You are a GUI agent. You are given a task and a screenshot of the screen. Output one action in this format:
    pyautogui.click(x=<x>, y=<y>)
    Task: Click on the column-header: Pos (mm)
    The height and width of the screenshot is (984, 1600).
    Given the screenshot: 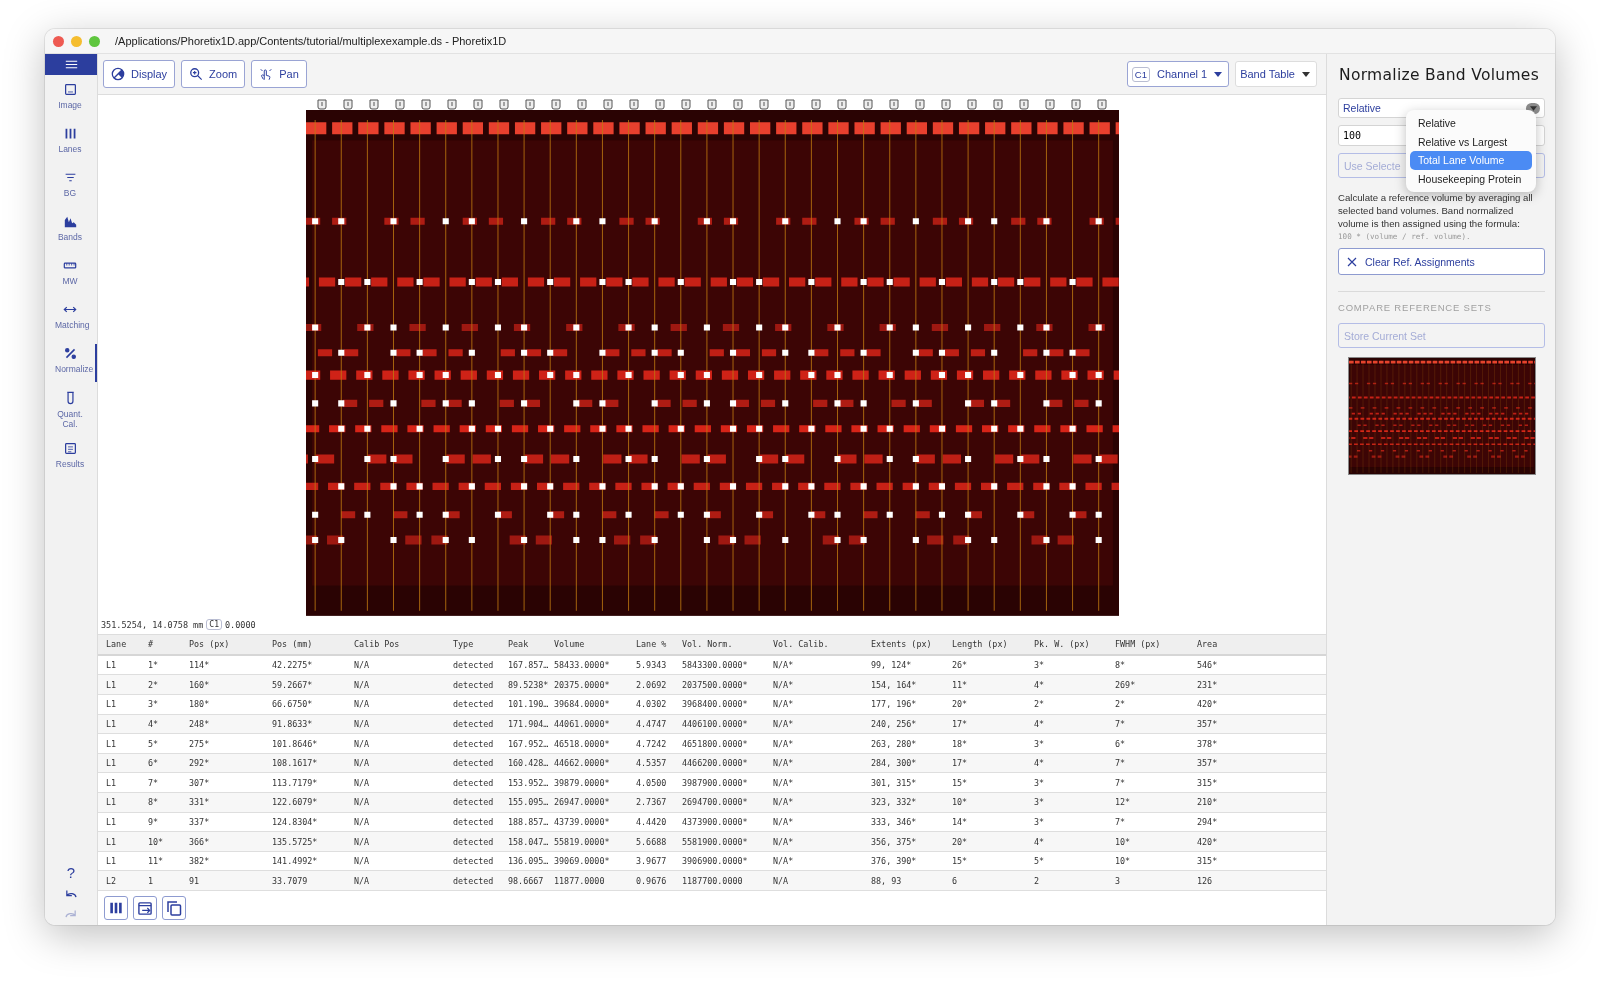 What is the action you would take?
    pyautogui.click(x=313, y=644)
    